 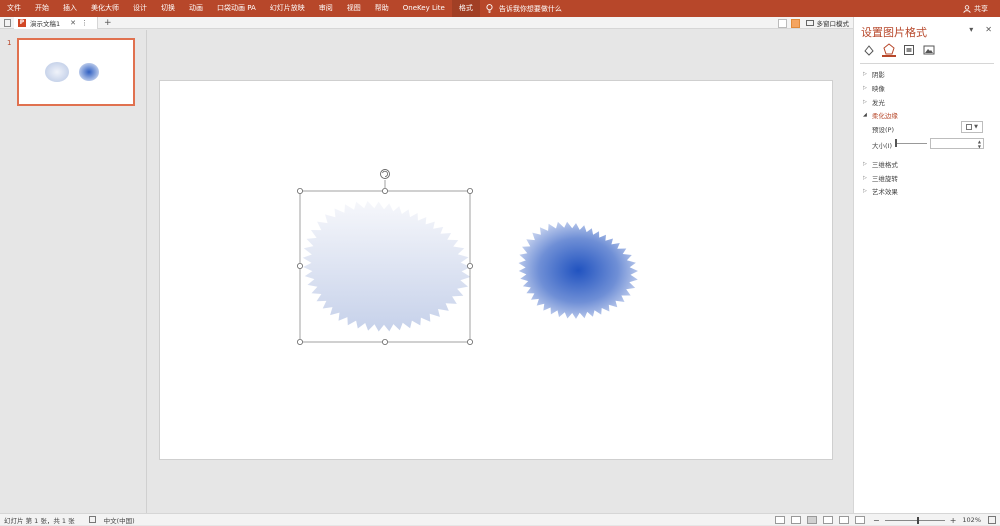 I want to click on tab-onekey-lite: OneKey Lite, so click(x=424, y=8).